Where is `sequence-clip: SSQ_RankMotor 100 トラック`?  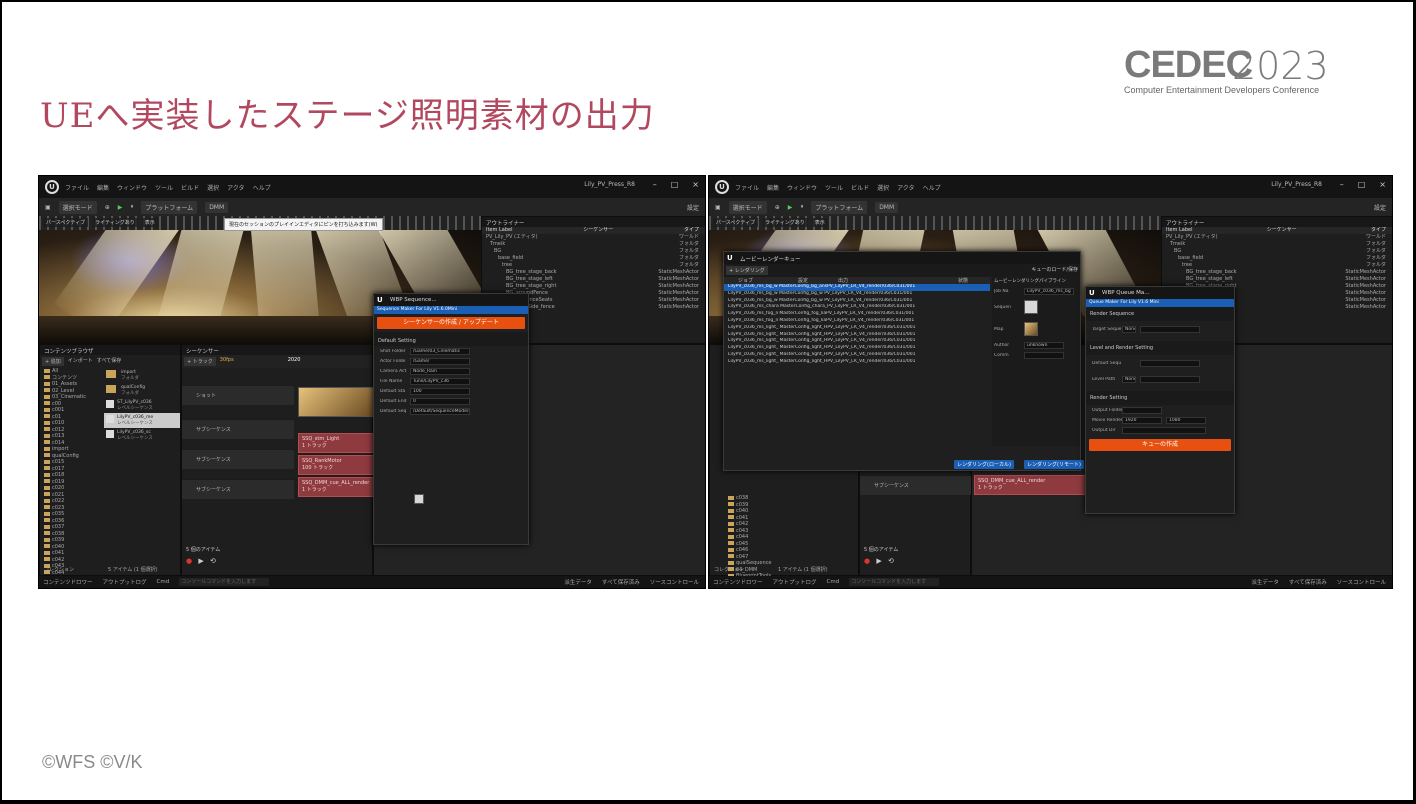
sequence-clip: SSQ_RankMotor 100 トラック is located at coordinates (336, 465).